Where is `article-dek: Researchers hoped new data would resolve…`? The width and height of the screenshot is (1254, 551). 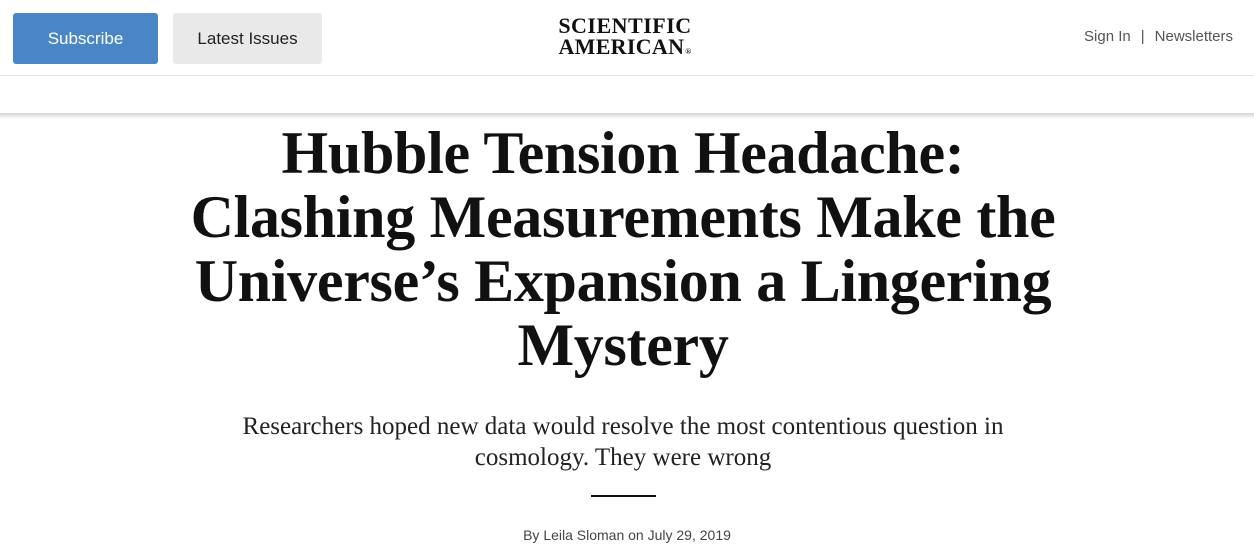 article-dek: Researchers hoped new data would resolve… is located at coordinates (623, 442).